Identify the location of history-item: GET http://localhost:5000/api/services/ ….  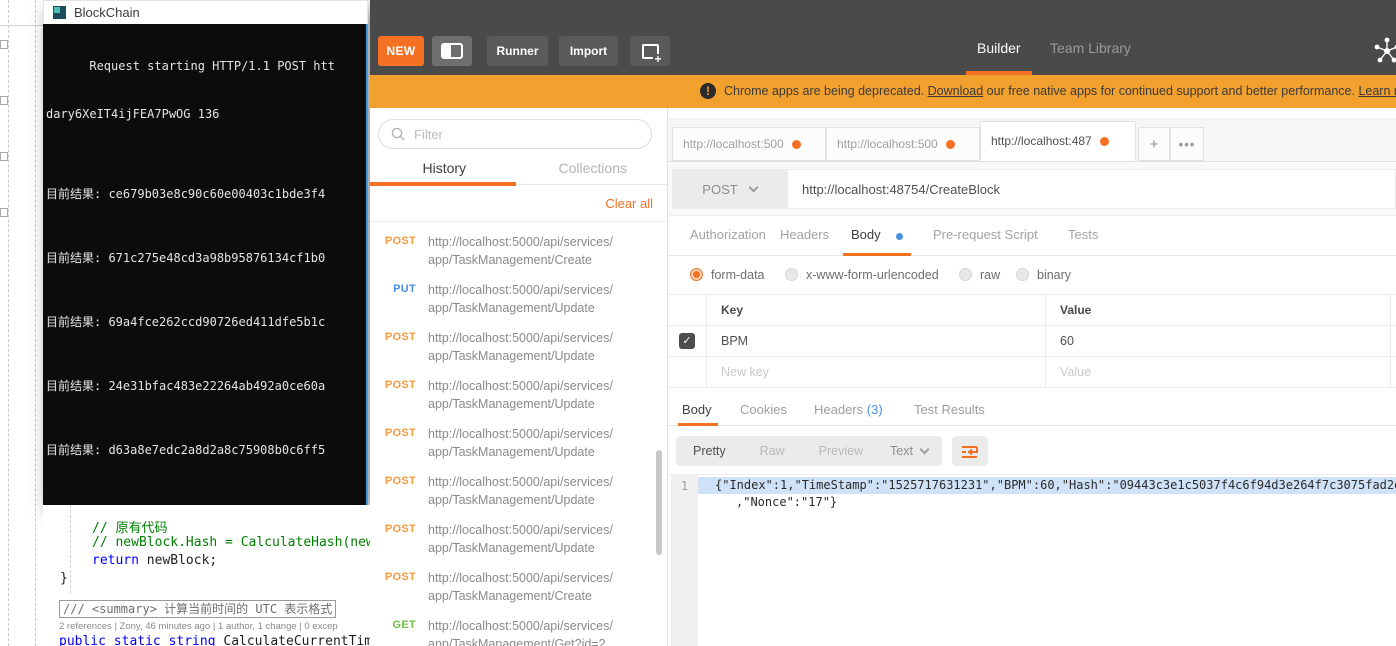
(518, 629).